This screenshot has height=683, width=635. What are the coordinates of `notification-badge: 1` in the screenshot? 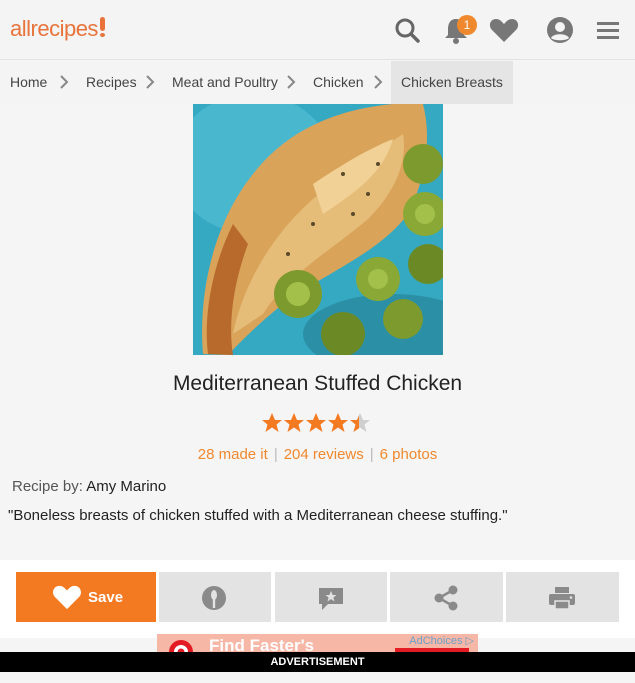 It's located at (467, 25).